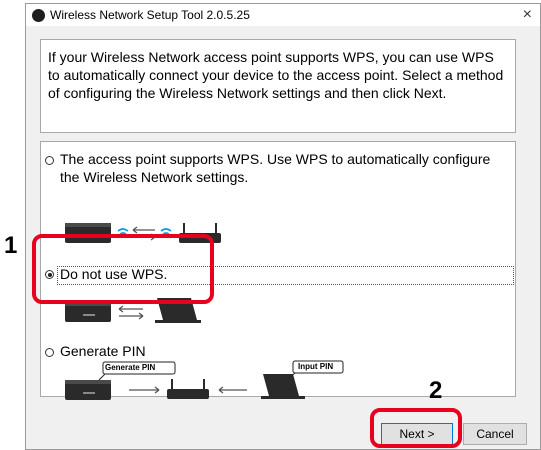 The image size is (541, 450). What do you see at coordinates (436, 390) in the screenshot?
I see `step-2-marker: 2` at bounding box center [436, 390].